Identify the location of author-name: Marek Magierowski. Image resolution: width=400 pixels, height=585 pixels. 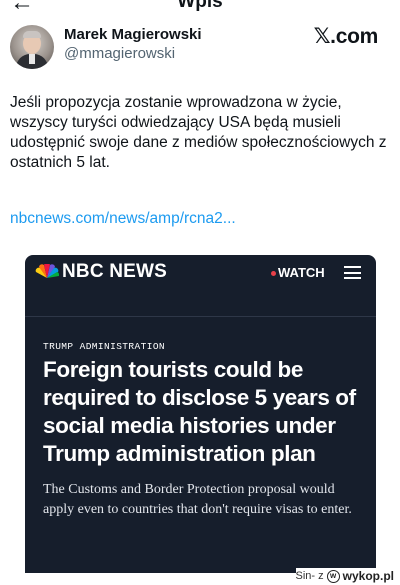
(133, 35).